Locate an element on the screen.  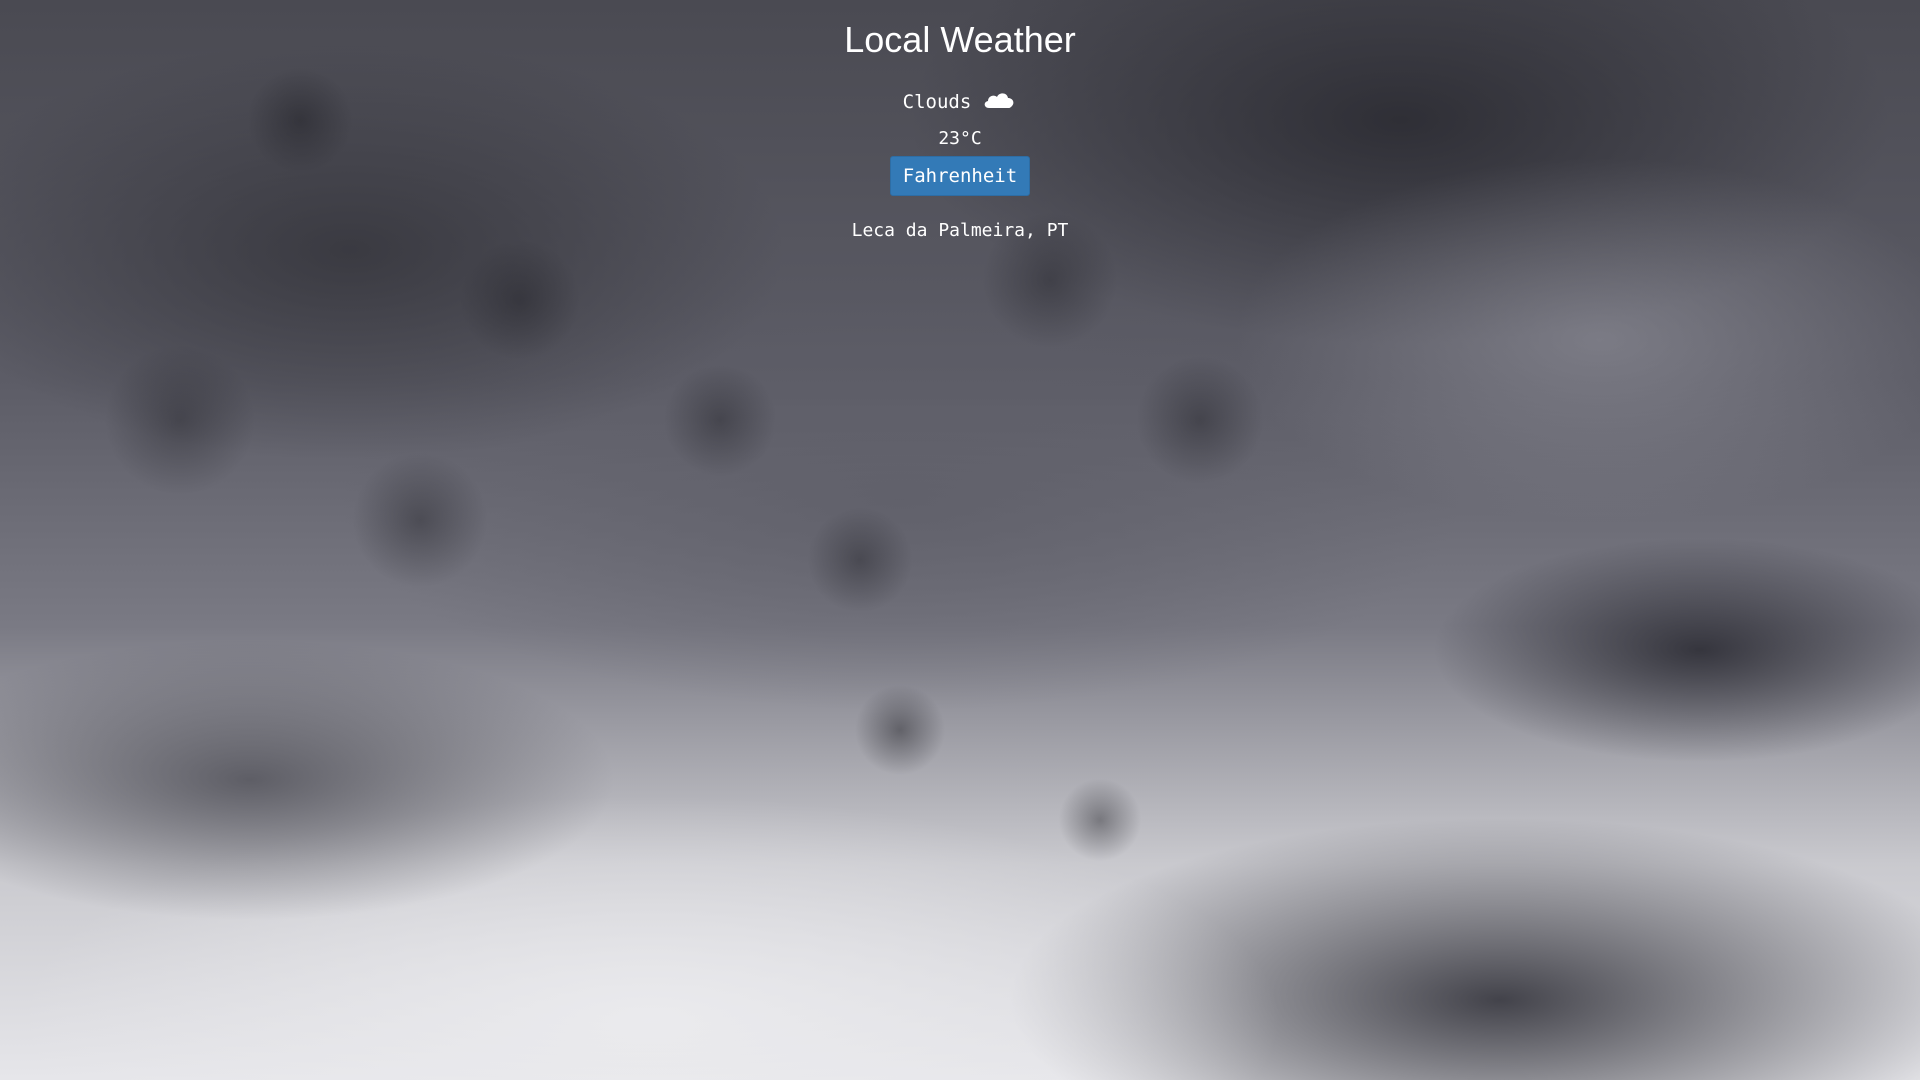
temperature-display: 23°C is located at coordinates (960, 138).